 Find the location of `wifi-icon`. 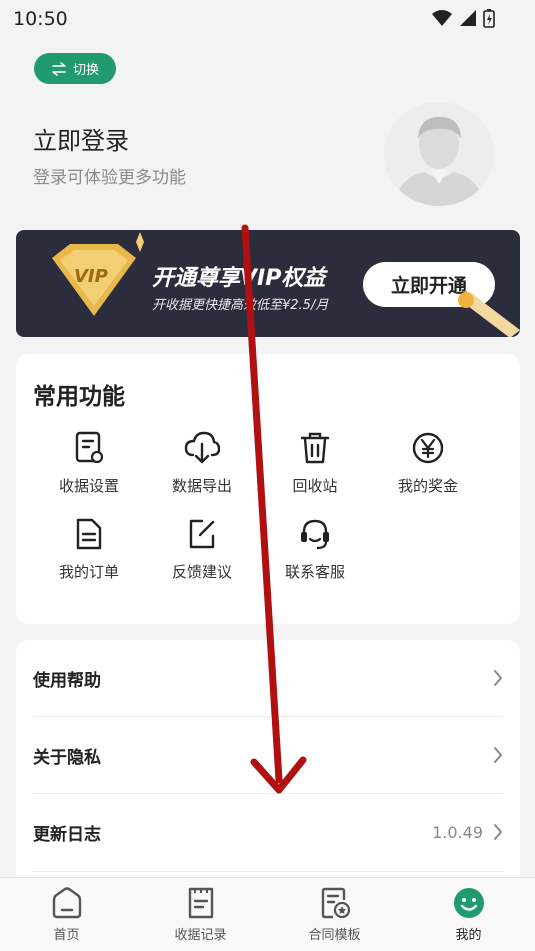

wifi-icon is located at coordinates (442, 18).